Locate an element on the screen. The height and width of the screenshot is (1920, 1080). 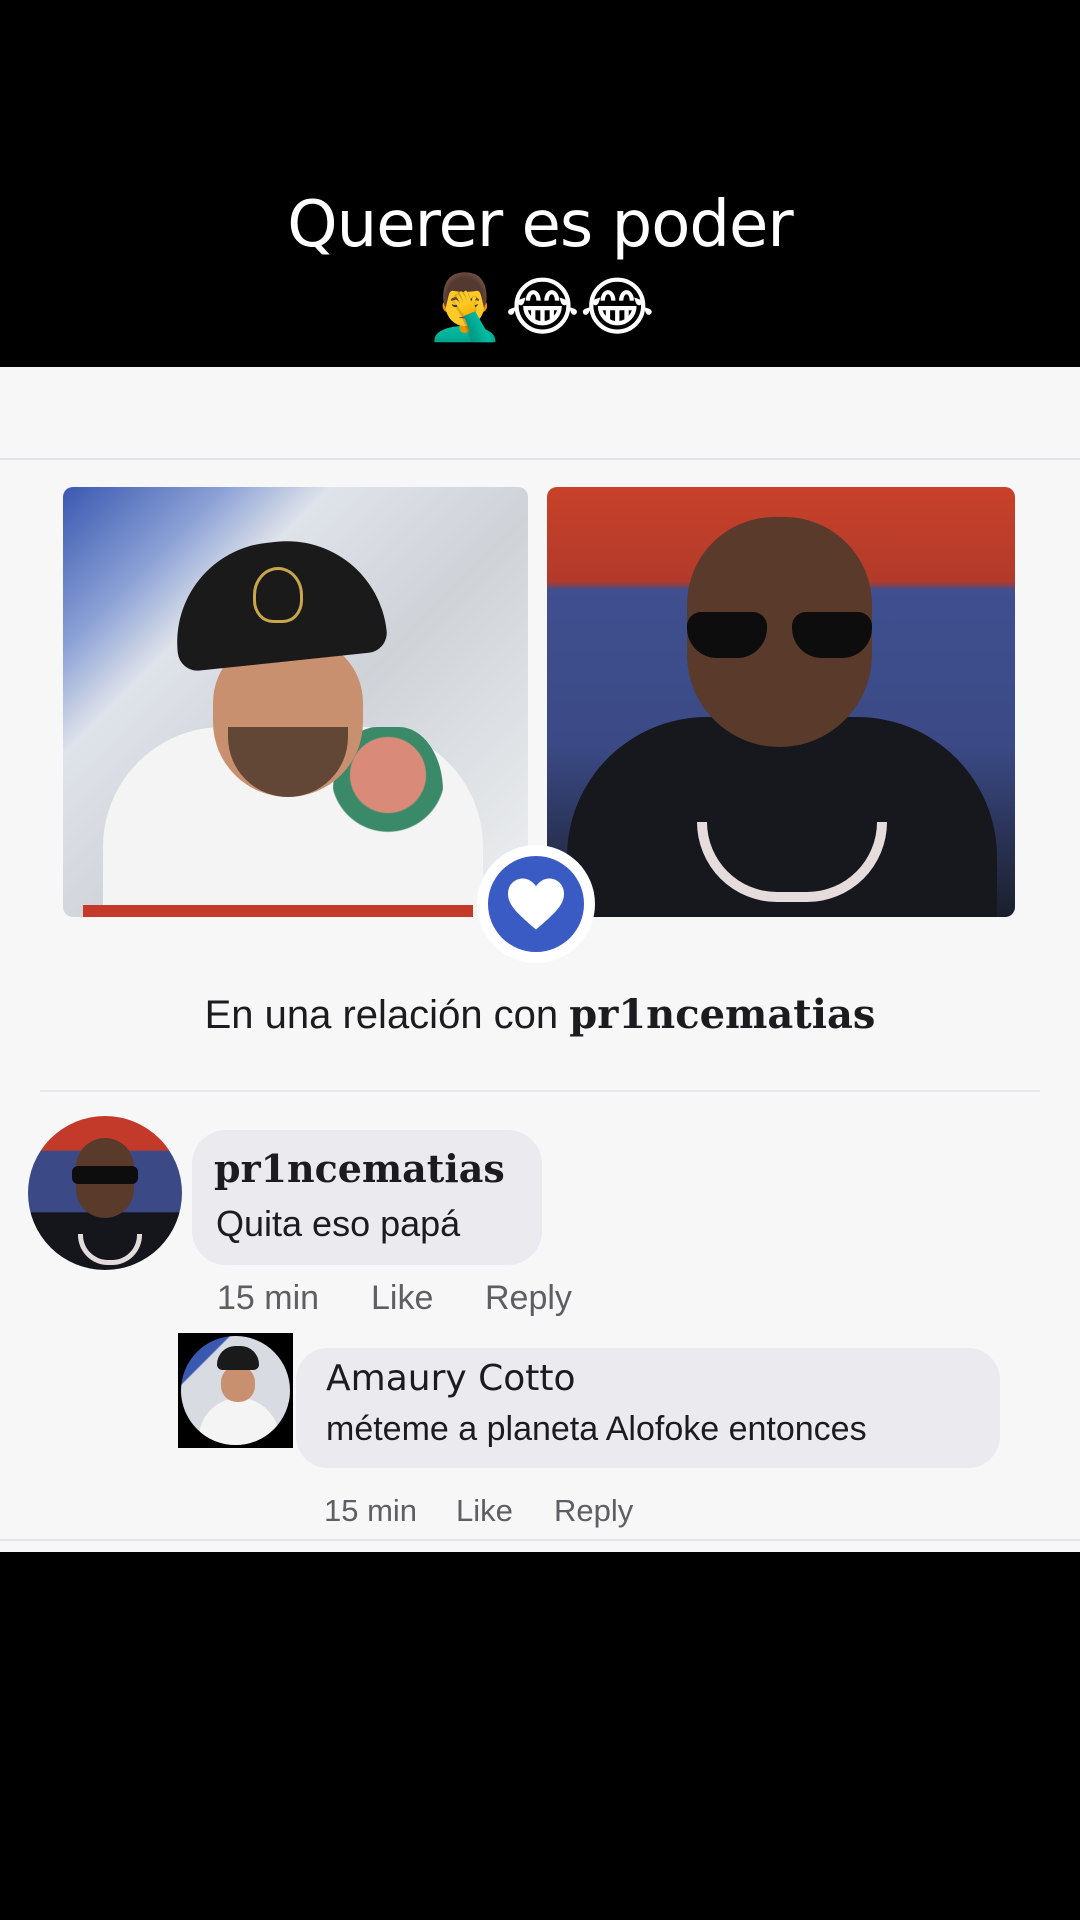
relationship-status: En una relación con pr1ncematias is located at coordinates (540, 1014).